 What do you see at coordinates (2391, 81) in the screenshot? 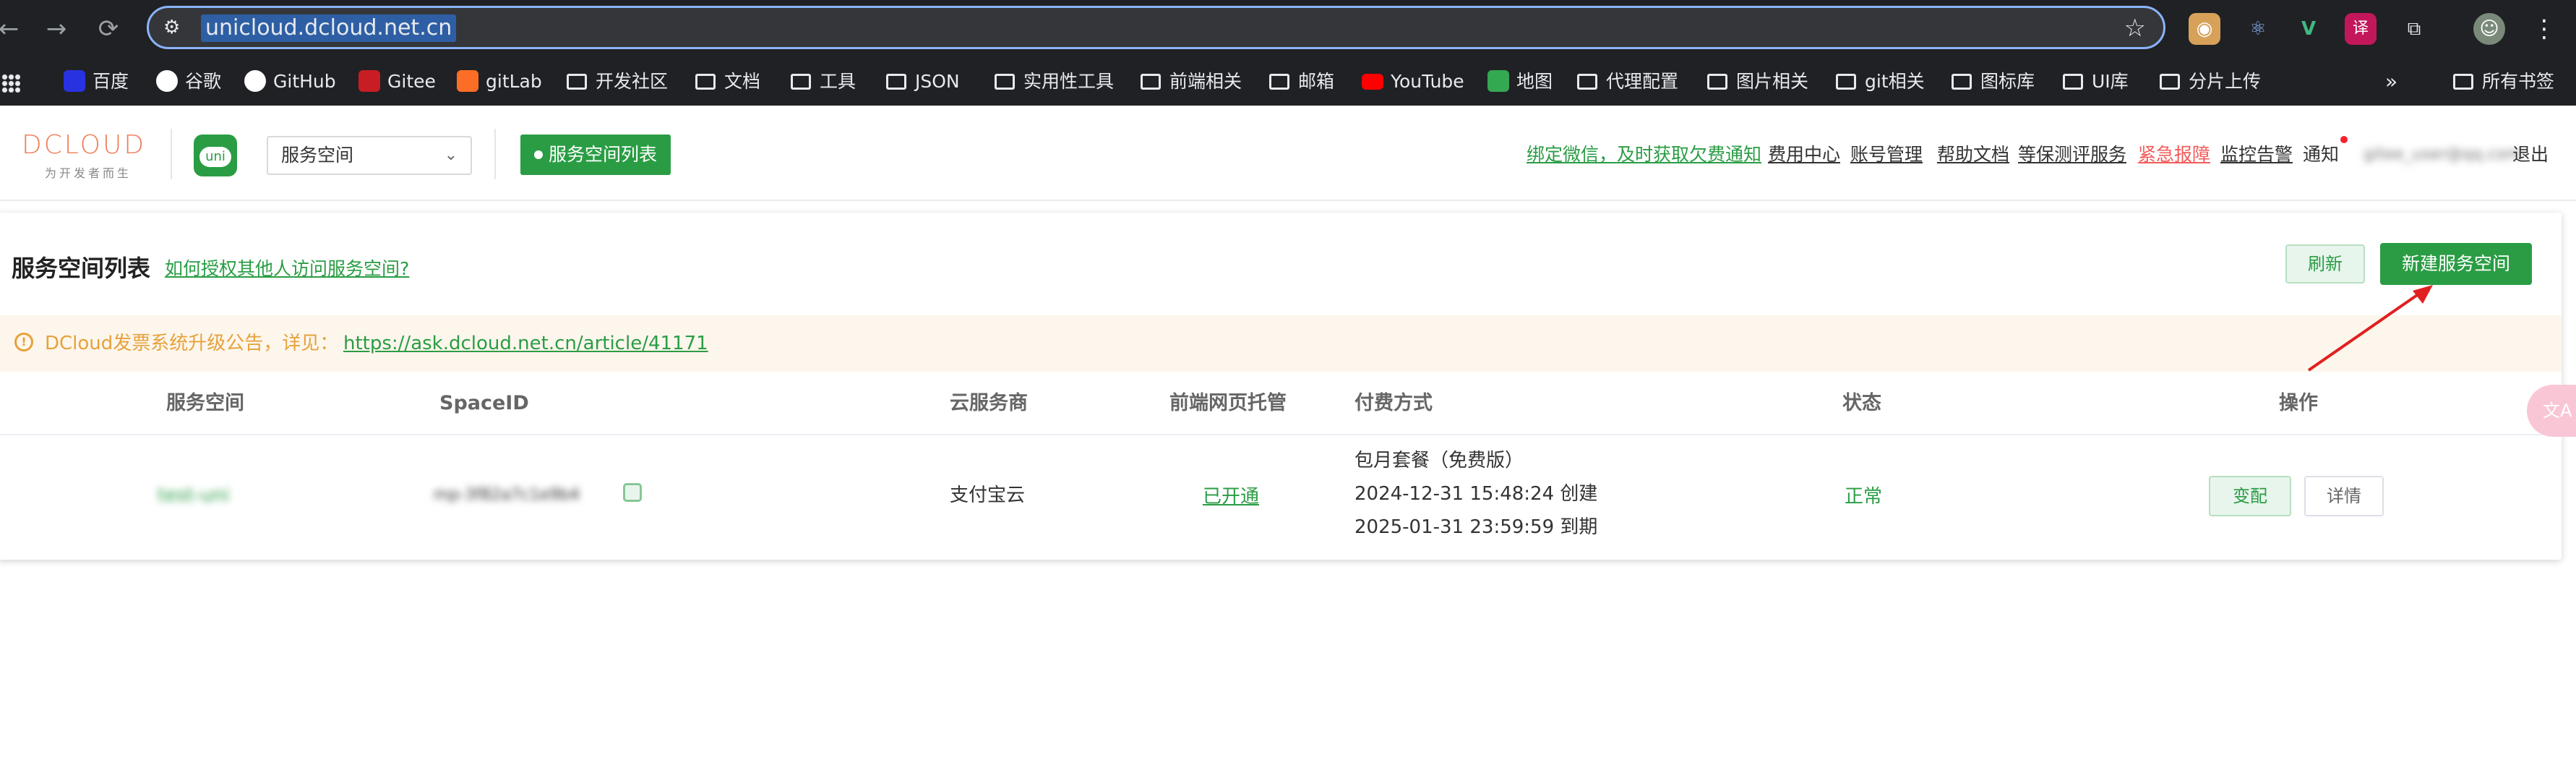
I see `bookmarks-overflow-icon: »` at bounding box center [2391, 81].